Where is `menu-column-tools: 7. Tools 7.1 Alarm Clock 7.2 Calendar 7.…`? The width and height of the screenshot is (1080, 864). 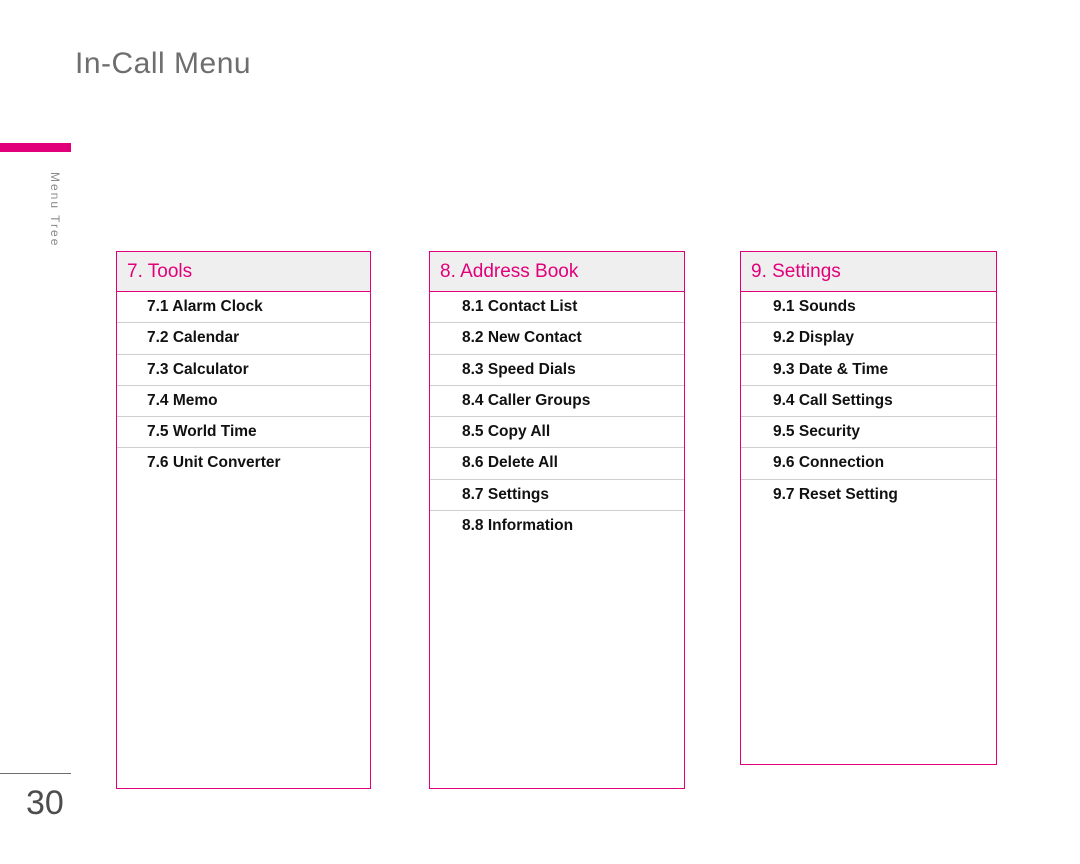
menu-column-tools: 7. Tools 7.1 Alarm Clock 7.2 Calendar 7.… is located at coordinates (243, 520).